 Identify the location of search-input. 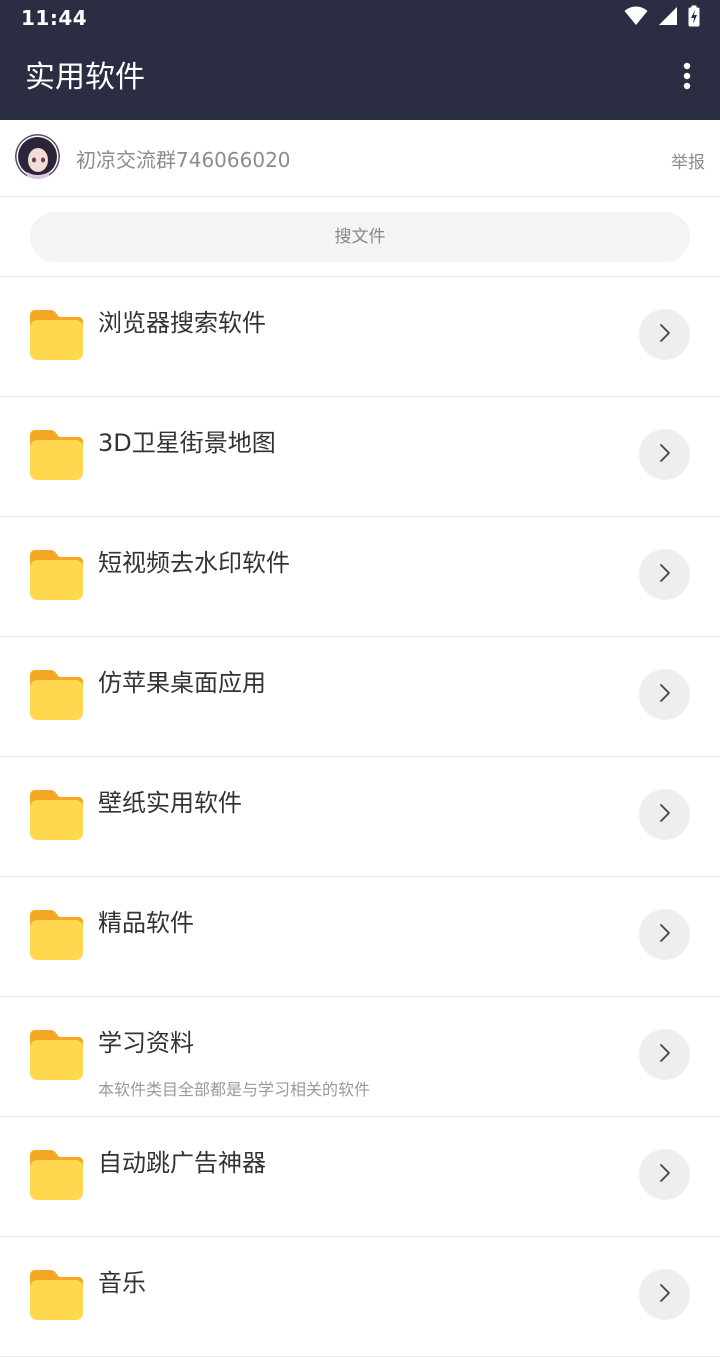
(360, 237).